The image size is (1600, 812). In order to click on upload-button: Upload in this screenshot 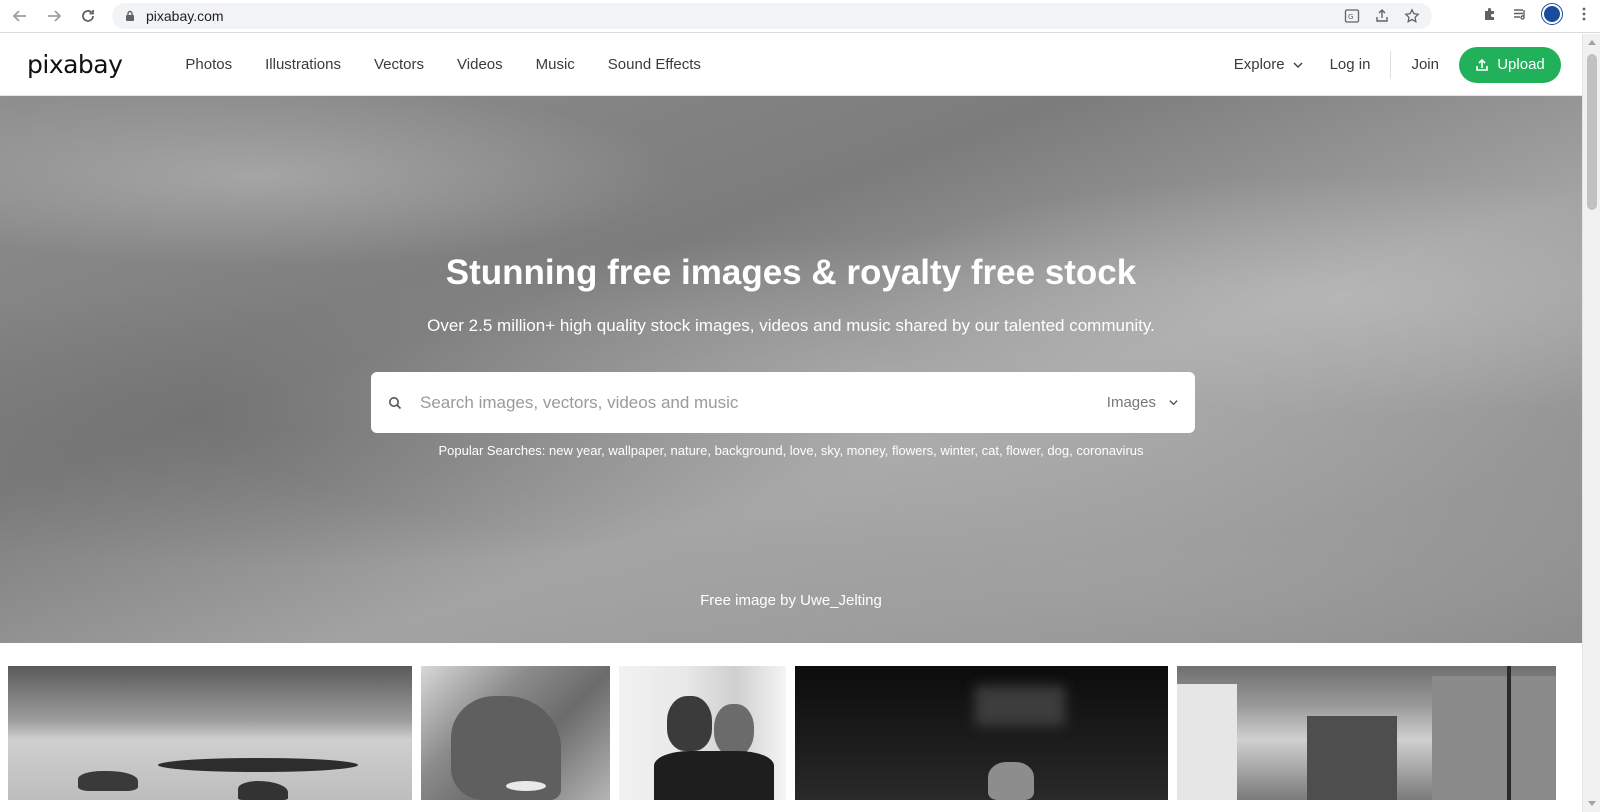, I will do `click(1510, 64)`.